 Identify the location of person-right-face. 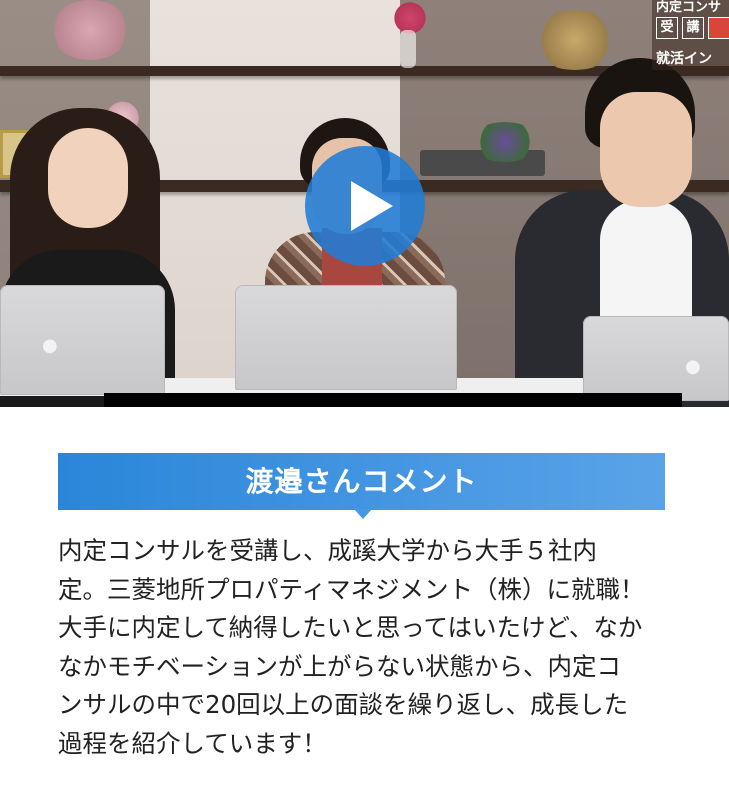
(646, 149).